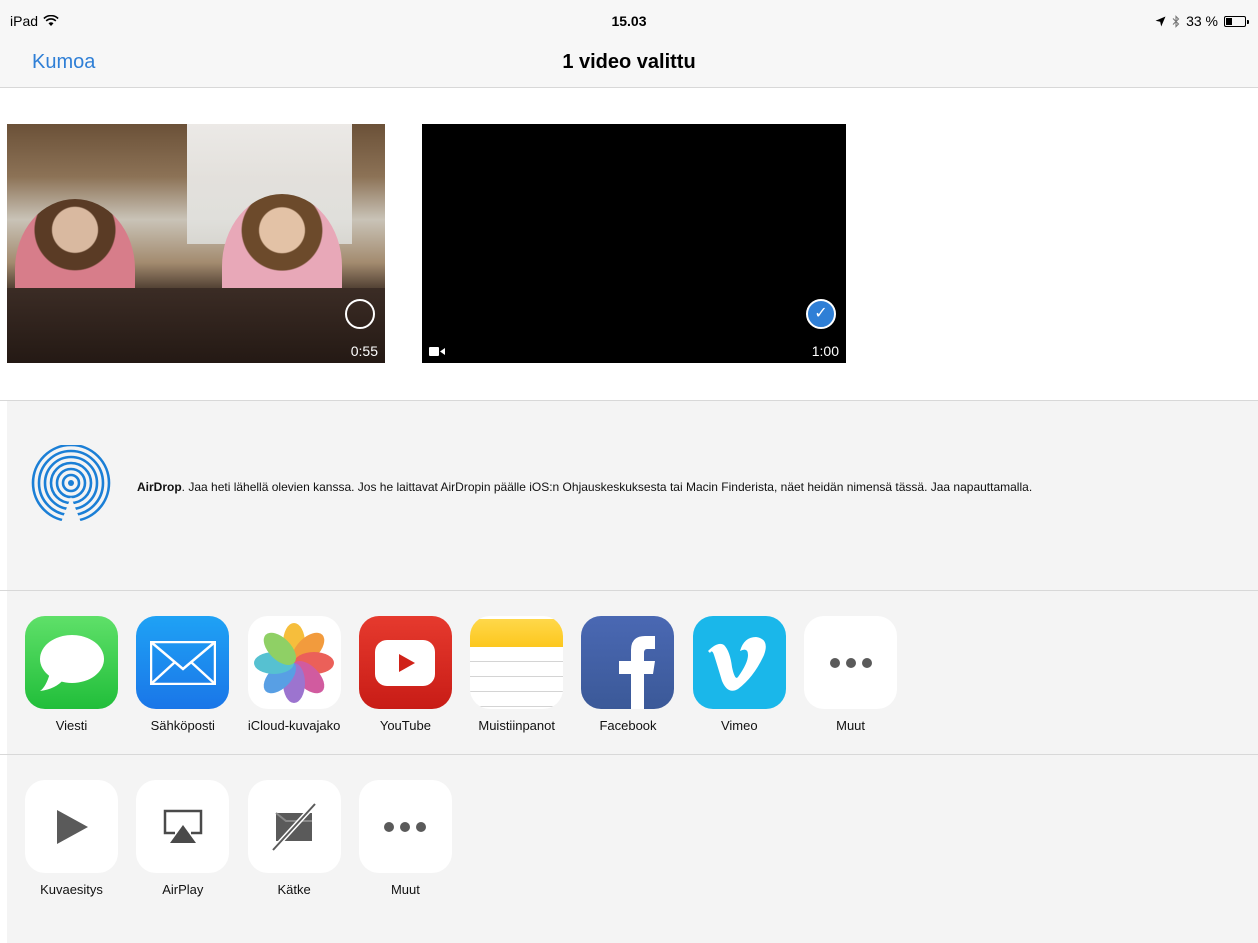  I want to click on battery-icon, so click(1236, 21).